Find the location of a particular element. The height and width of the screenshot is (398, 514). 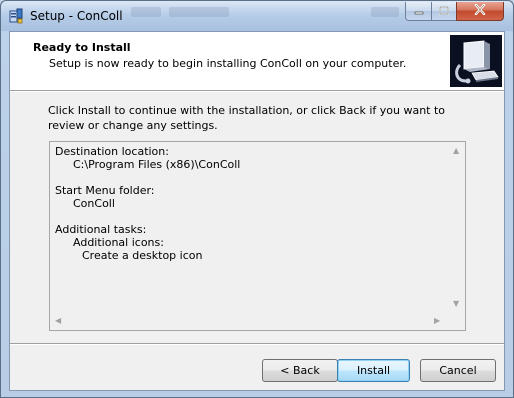

scroll-down-icon: ▼ is located at coordinates (456, 304).